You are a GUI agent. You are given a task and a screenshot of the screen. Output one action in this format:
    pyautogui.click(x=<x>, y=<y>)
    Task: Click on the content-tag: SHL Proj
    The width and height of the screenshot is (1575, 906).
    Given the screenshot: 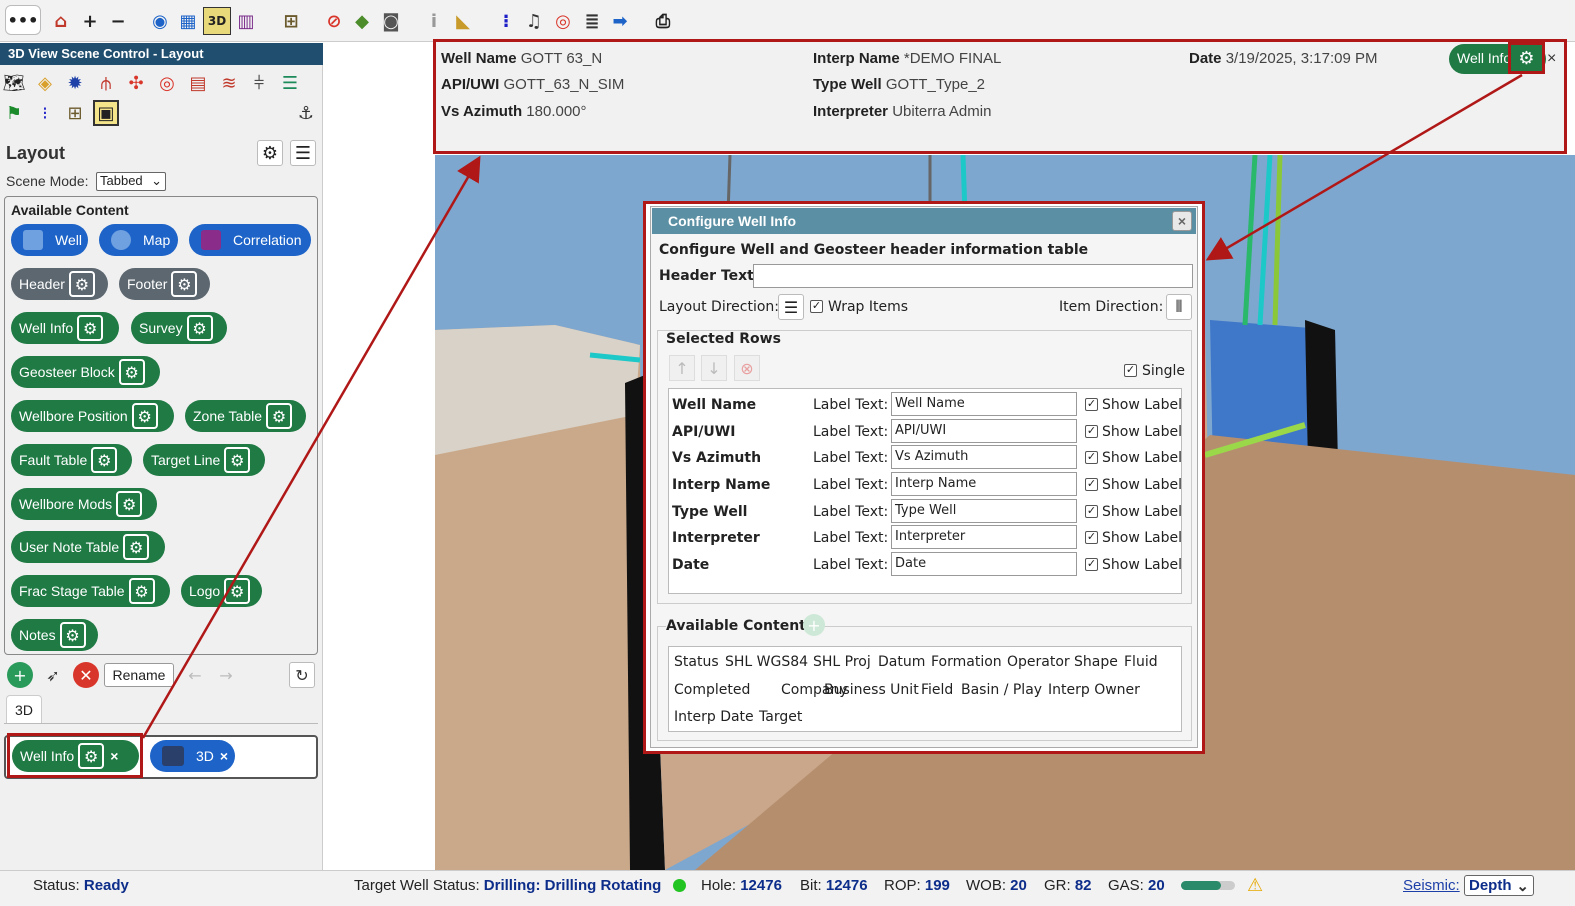 What is the action you would take?
    pyautogui.click(x=842, y=662)
    